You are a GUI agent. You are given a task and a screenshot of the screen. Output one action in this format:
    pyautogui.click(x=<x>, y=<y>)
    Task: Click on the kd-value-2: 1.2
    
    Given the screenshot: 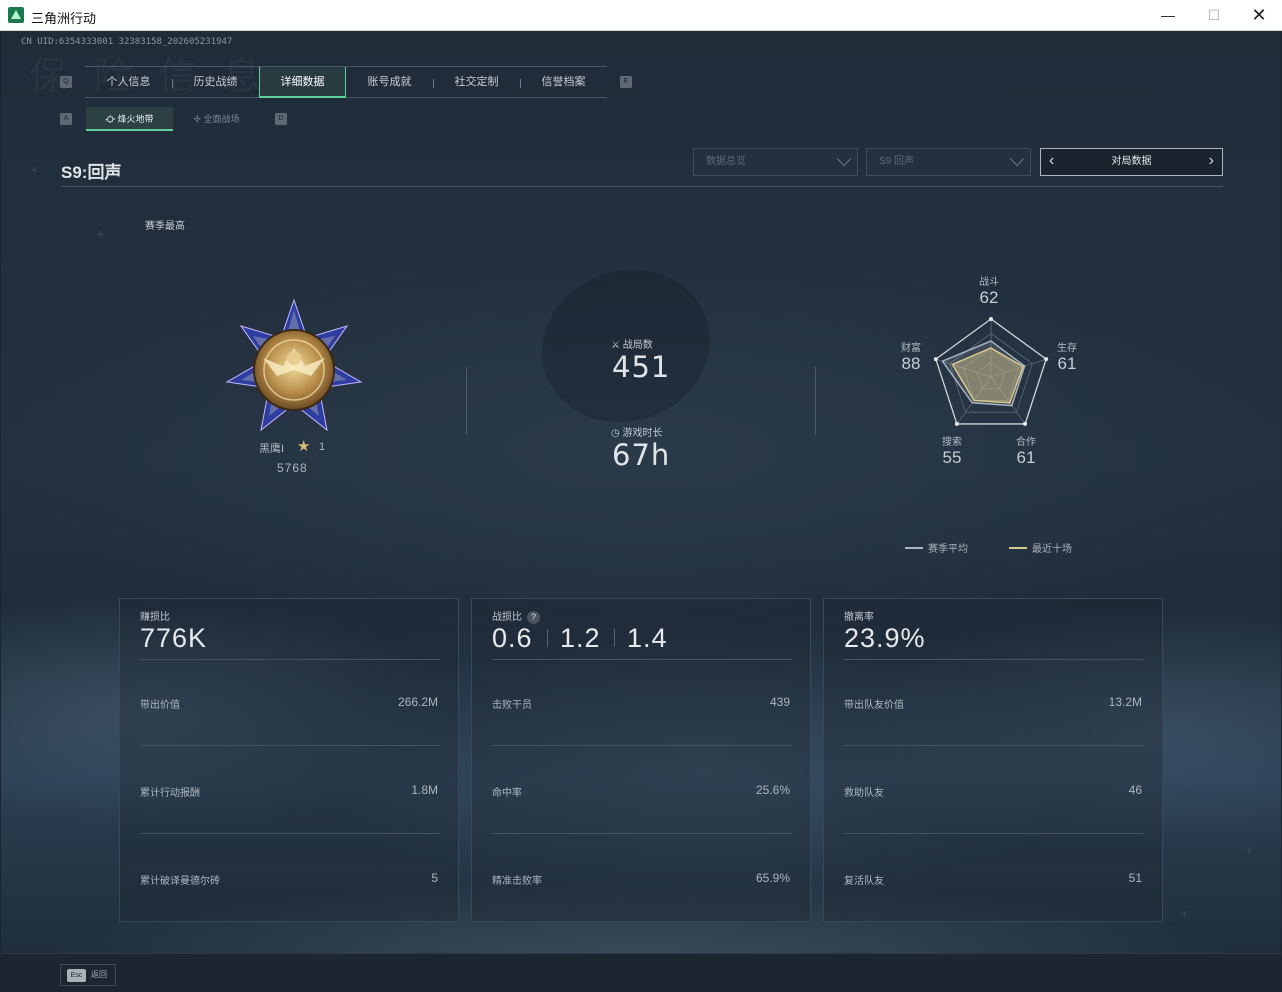 What is the action you would take?
    pyautogui.click(x=580, y=638)
    